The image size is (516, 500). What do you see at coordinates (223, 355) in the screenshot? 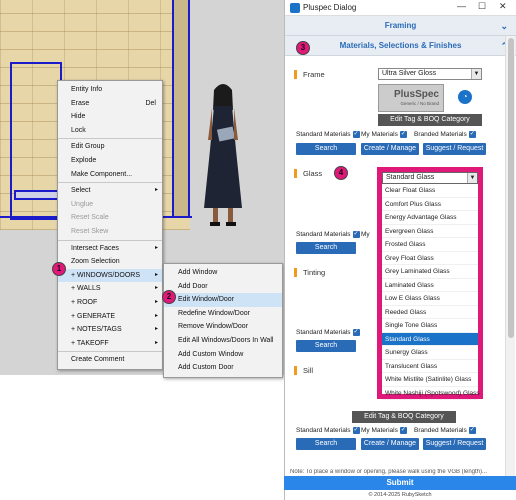
I see `submenu-item-add-custom-window: Add Custom Window` at bounding box center [223, 355].